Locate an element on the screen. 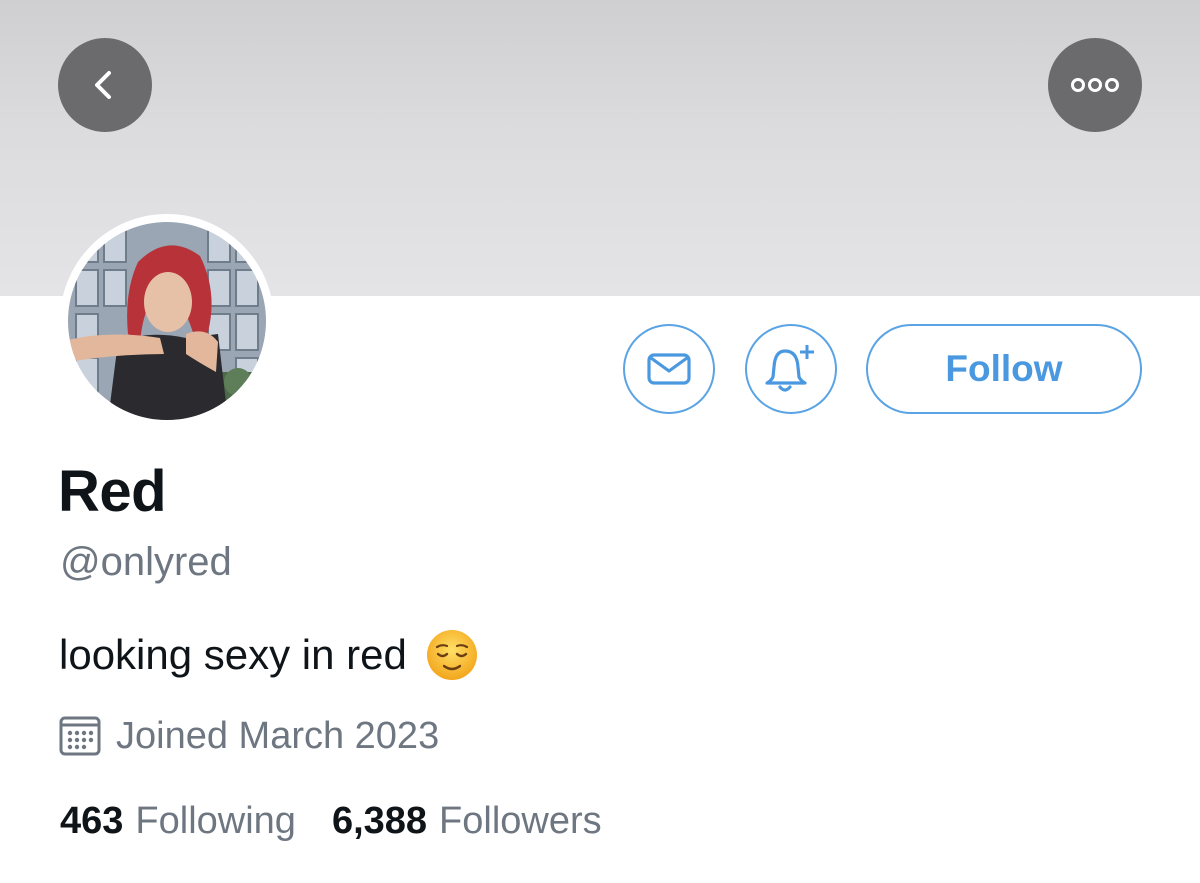 The height and width of the screenshot is (883, 1200). display-name: Red is located at coordinates (112, 491).